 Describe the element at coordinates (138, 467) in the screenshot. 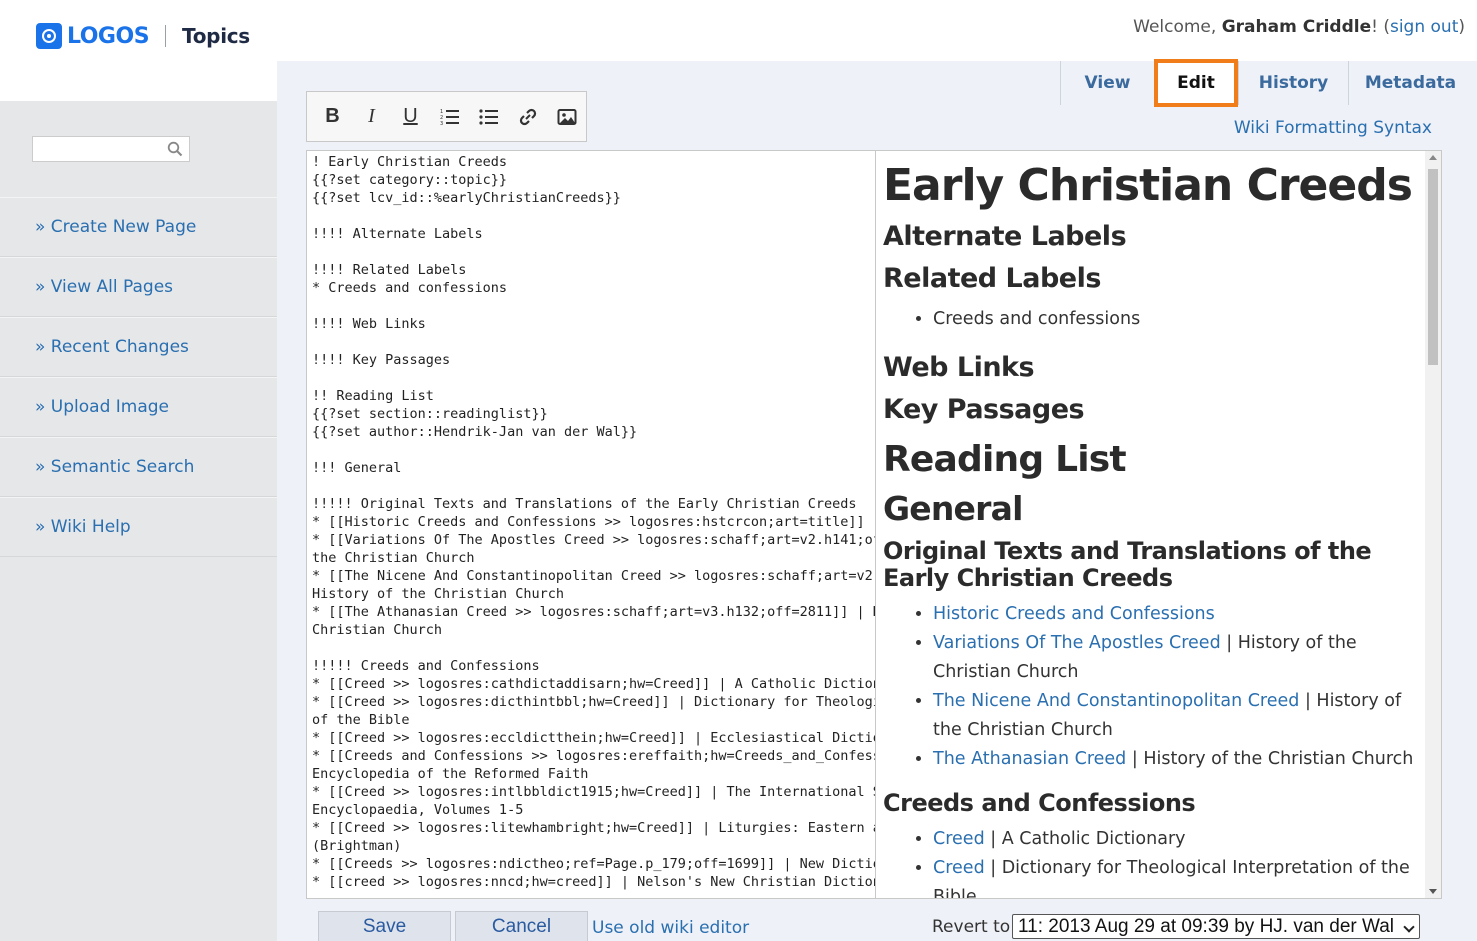

I see `sidebar-item-semantic-search: » Semantic Search` at that location.